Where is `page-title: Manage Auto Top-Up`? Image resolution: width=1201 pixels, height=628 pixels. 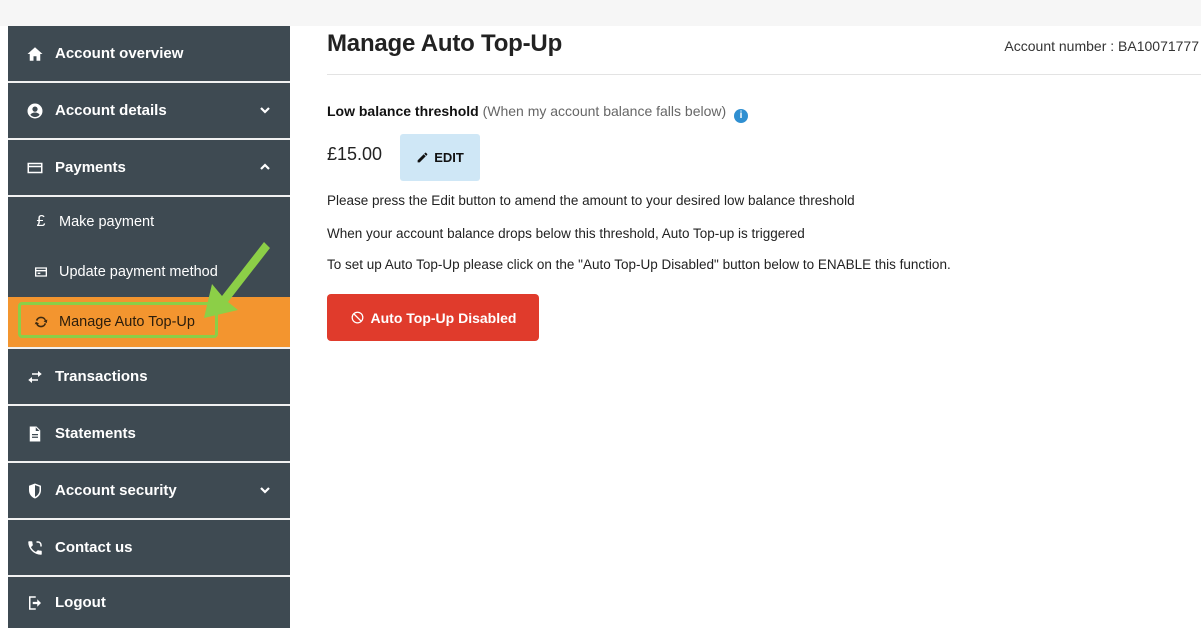
page-title: Manage Auto Top-Up is located at coordinates (445, 43).